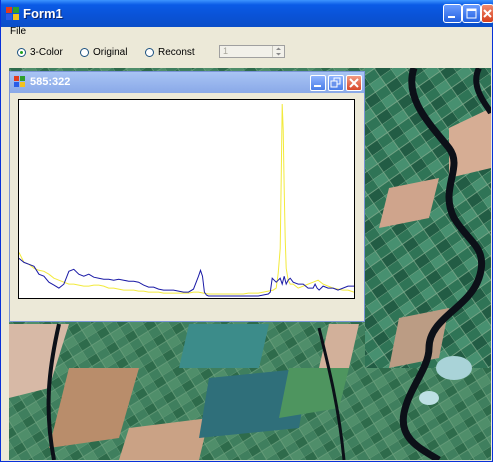  Describe the element at coordinates (110, 52) in the screenshot. I see `radio-original-label: Original` at that location.